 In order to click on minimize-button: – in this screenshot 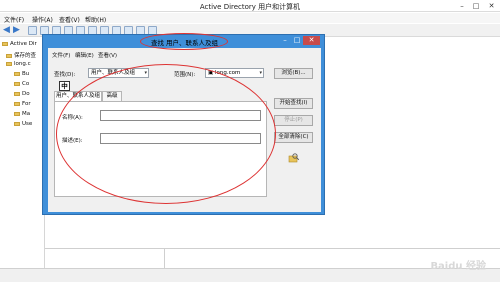, I will do `click(462, 6)`.